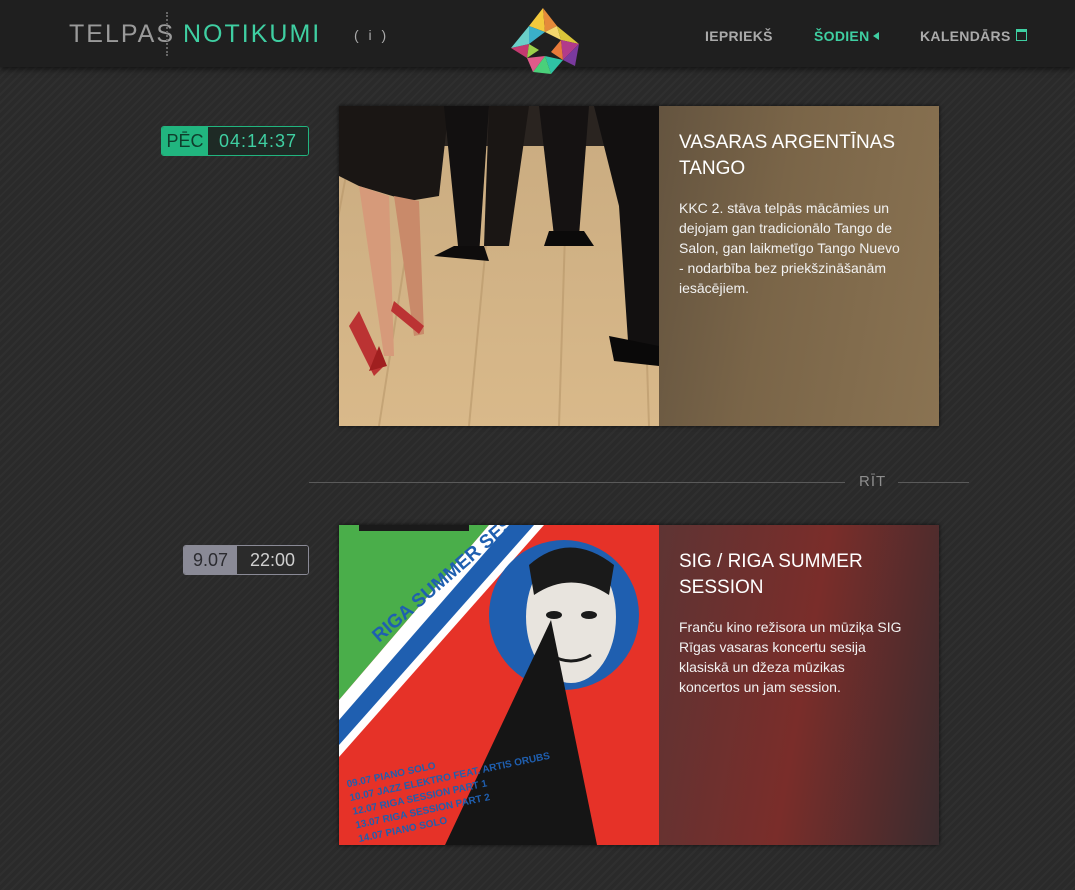 This screenshot has width=1075, height=890. Describe the element at coordinates (842, 36) in the screenshot. I see `nav-today-label: ŠODIEN` at that location.